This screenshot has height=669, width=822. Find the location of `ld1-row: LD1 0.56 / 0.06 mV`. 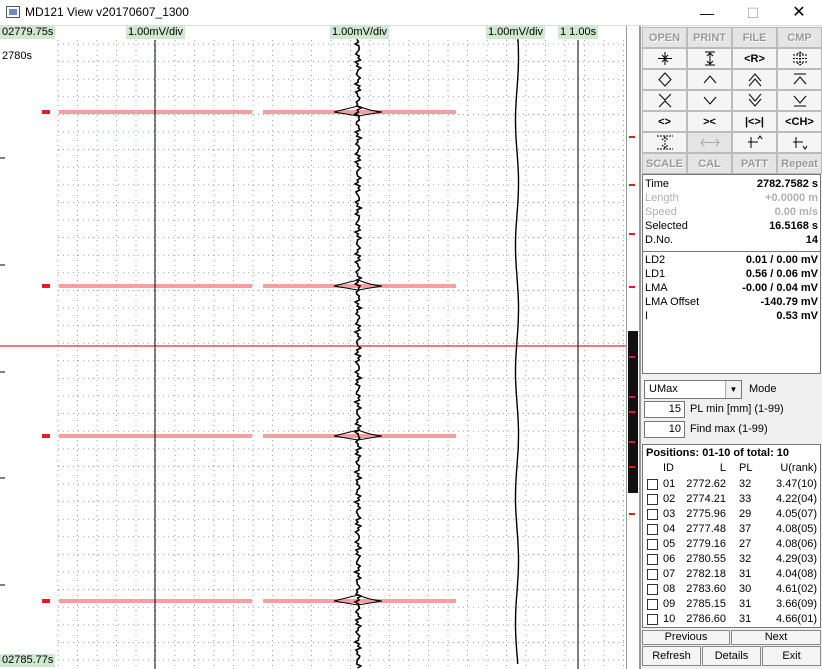

ld1-row: LD1 0.56 / 0.06 mV is located at coordinates (731, 274).